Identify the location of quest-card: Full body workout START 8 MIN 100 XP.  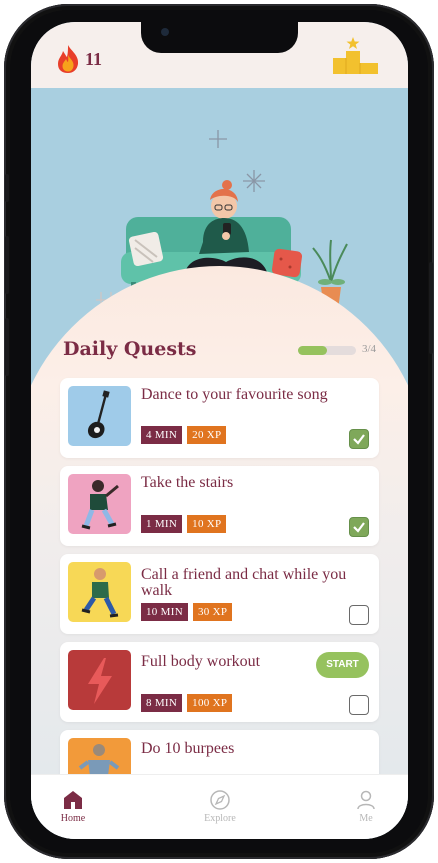
(219, 682).